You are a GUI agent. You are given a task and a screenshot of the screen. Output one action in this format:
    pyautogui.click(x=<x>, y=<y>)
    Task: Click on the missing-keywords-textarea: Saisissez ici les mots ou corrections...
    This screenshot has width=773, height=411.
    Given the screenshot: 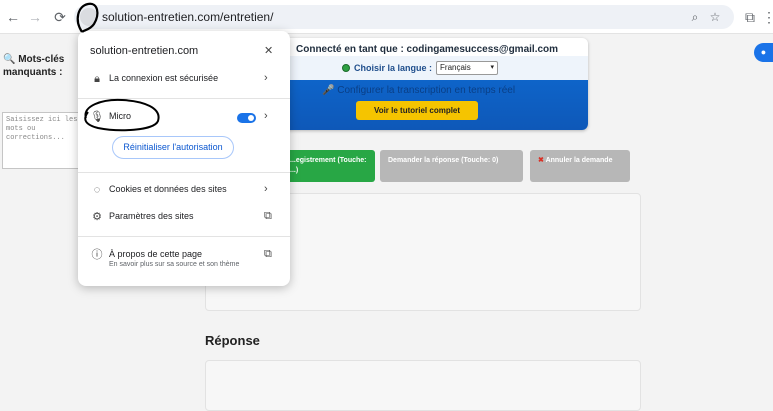 What is the action you would take?
    pyautogui.click(x=44, y=140)
    